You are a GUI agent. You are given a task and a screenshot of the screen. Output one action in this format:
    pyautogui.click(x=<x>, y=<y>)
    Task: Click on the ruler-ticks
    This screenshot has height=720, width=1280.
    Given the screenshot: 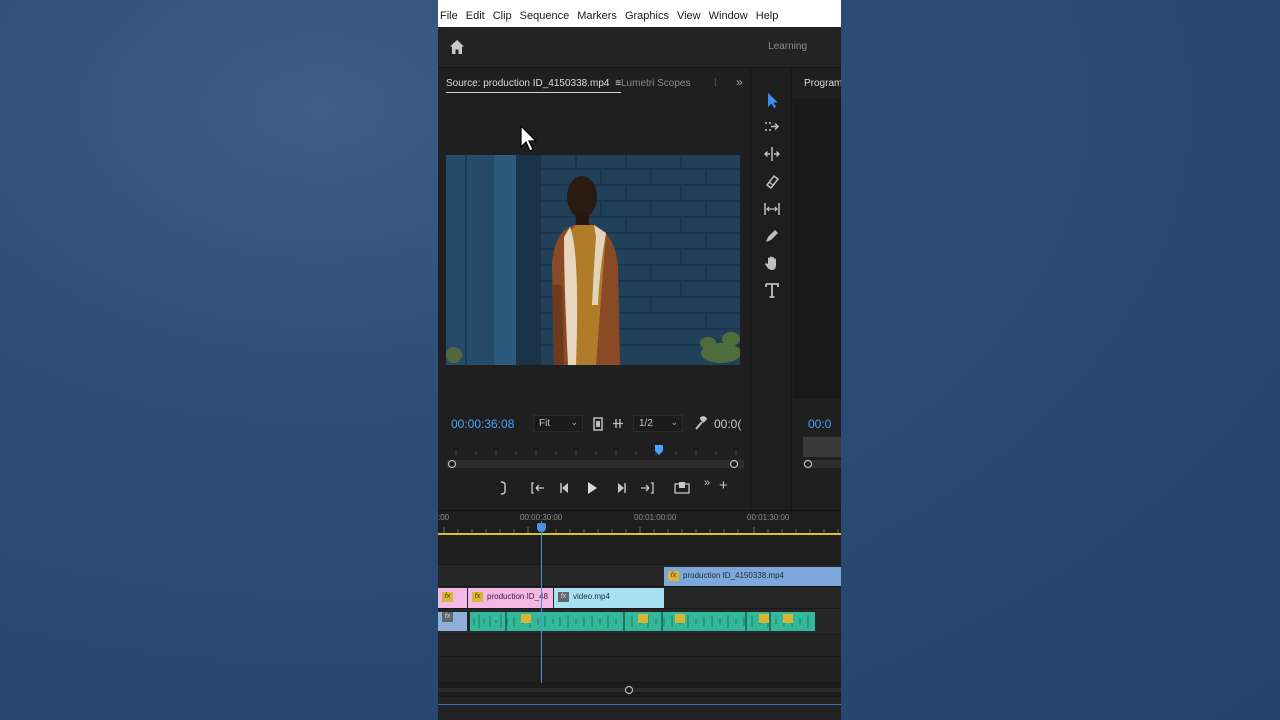 What is the action you would take?
    pyautogui.click(x=641, y=530)
    